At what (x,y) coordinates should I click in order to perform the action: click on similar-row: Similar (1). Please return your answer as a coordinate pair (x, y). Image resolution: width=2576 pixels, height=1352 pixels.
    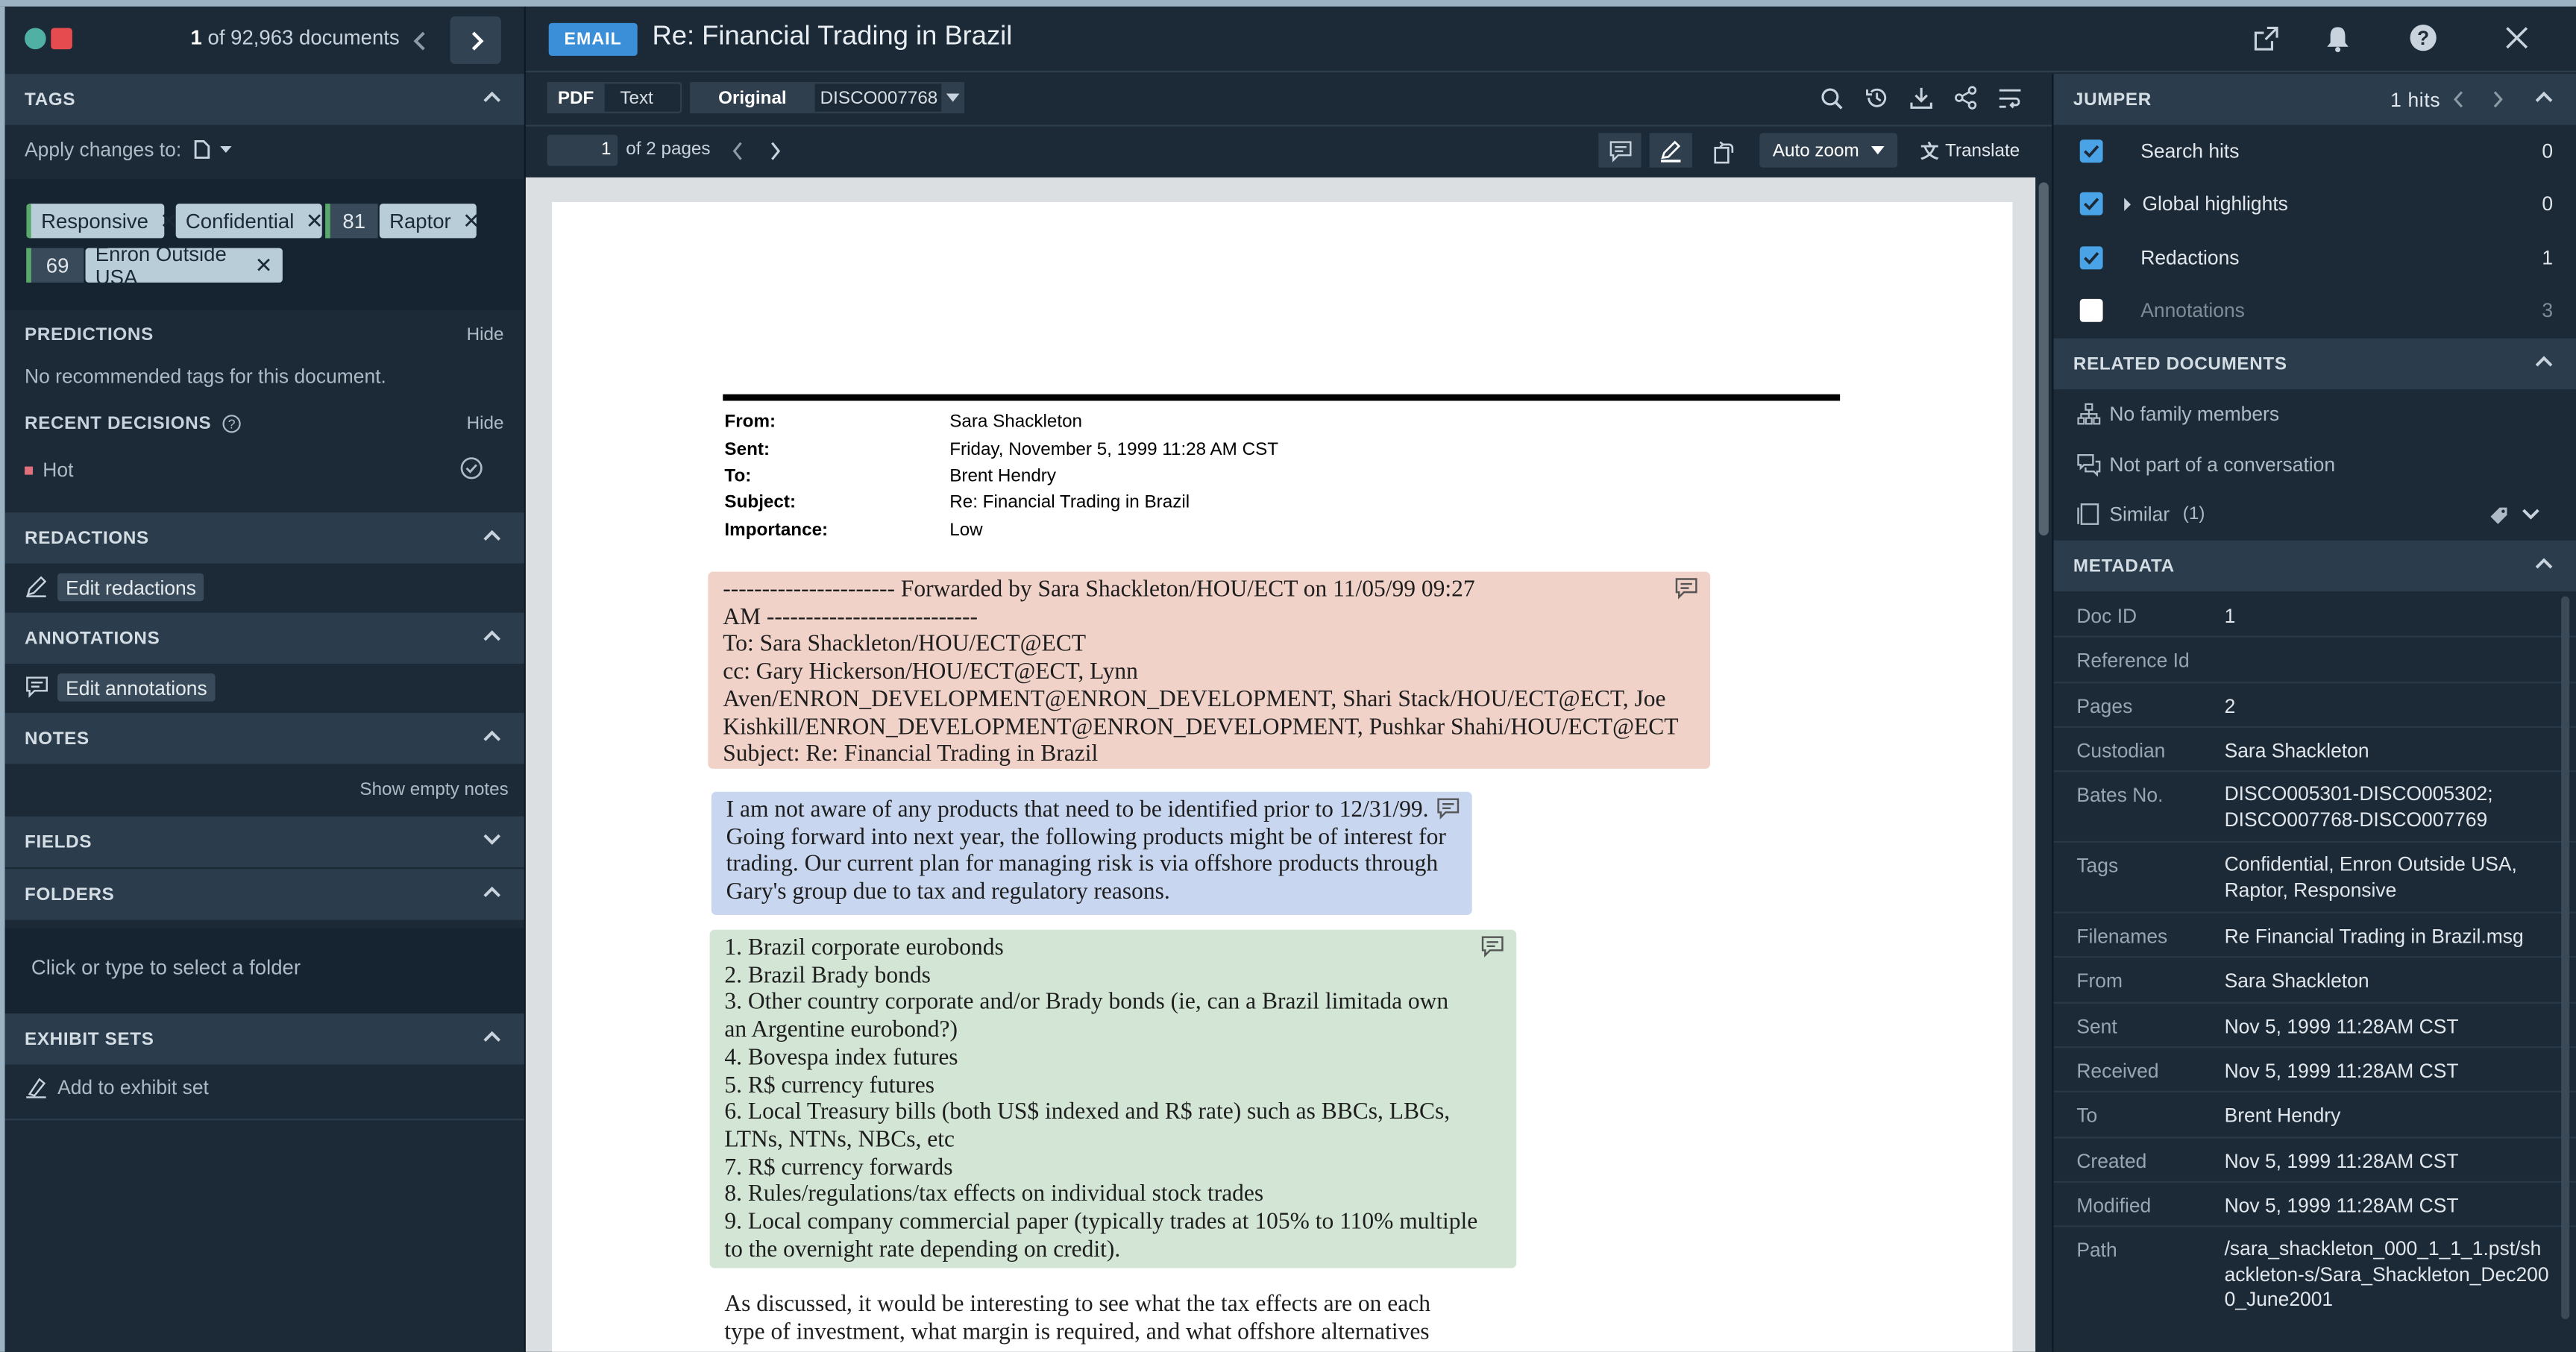
    Looking at the image, I should click on (2141, 514).